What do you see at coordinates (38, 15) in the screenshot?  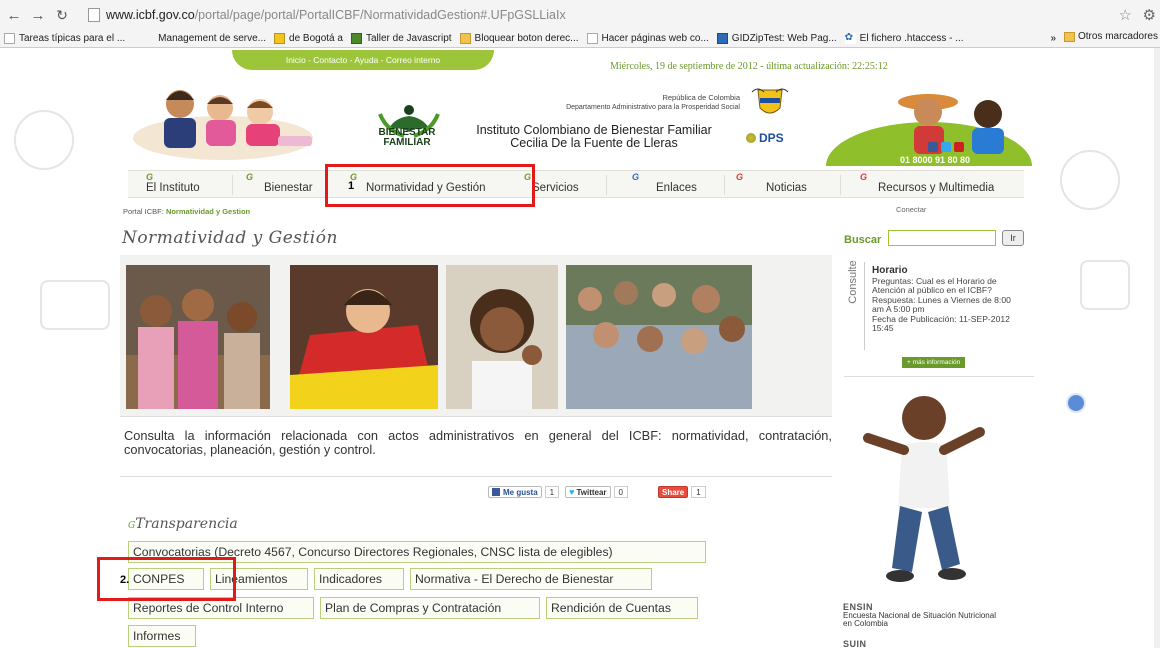 I see `forward-arrow-icon: →` at bounding box center [38, 15].